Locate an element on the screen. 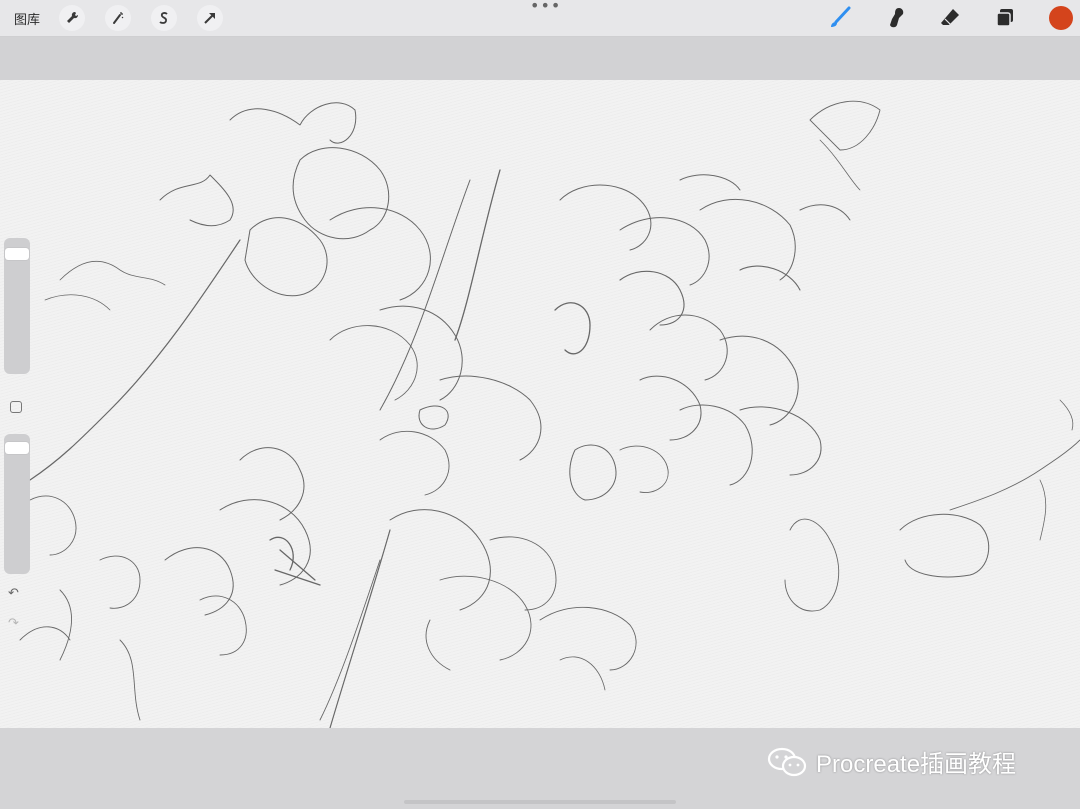  eraser-icon is located at coordinates (950, 17).